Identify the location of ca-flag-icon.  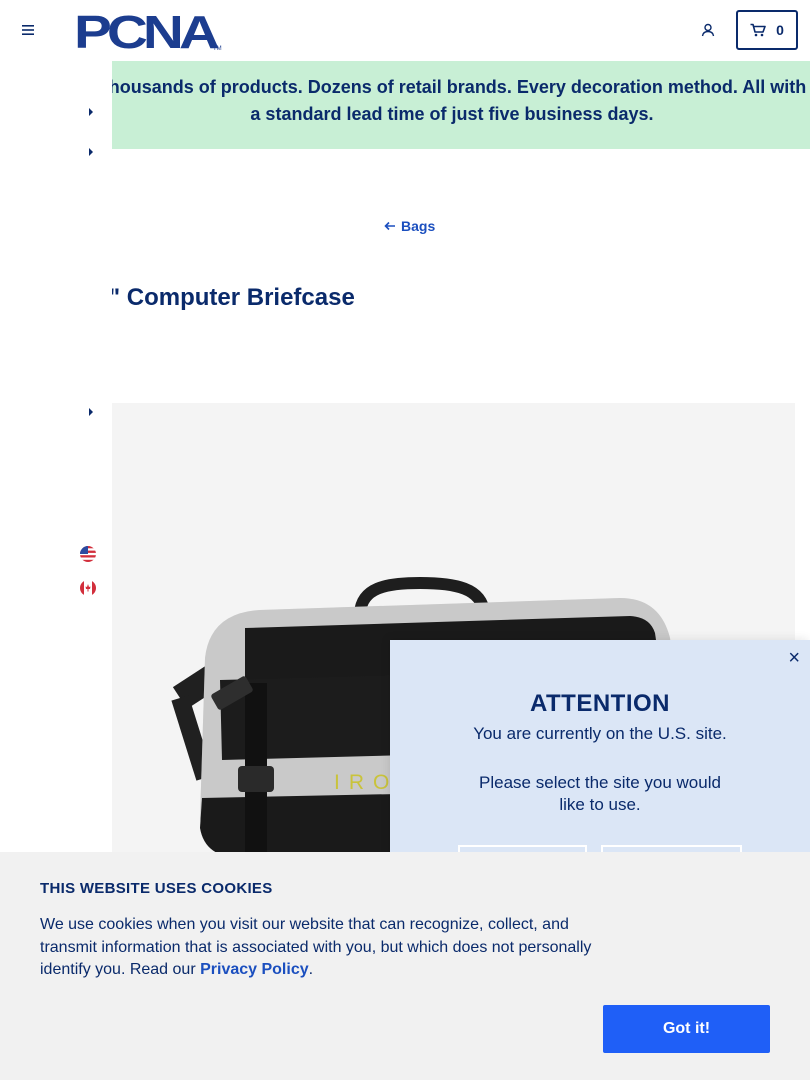
(88, 588).